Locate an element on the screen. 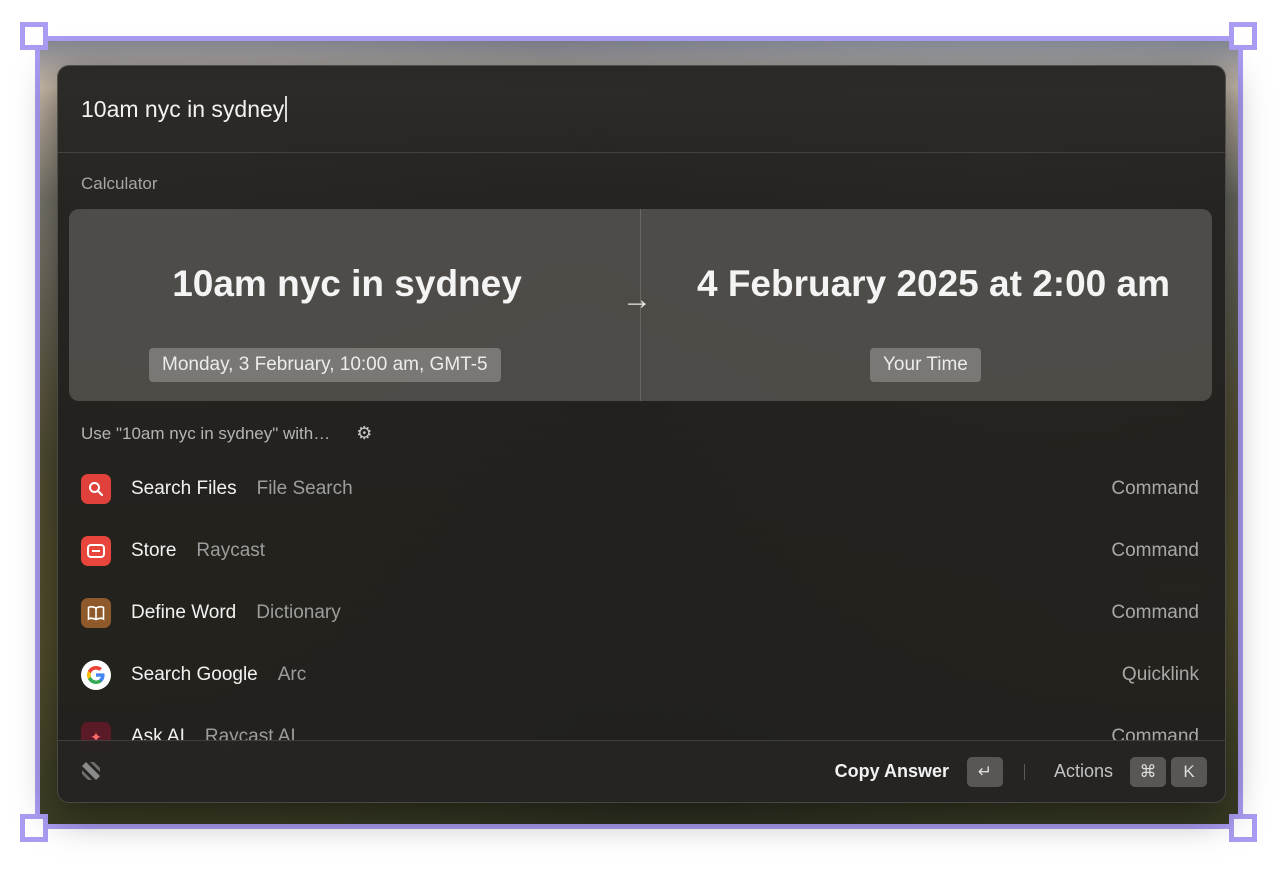  copy-answer-button: Copy Answer is located at coordinates (892, 771).